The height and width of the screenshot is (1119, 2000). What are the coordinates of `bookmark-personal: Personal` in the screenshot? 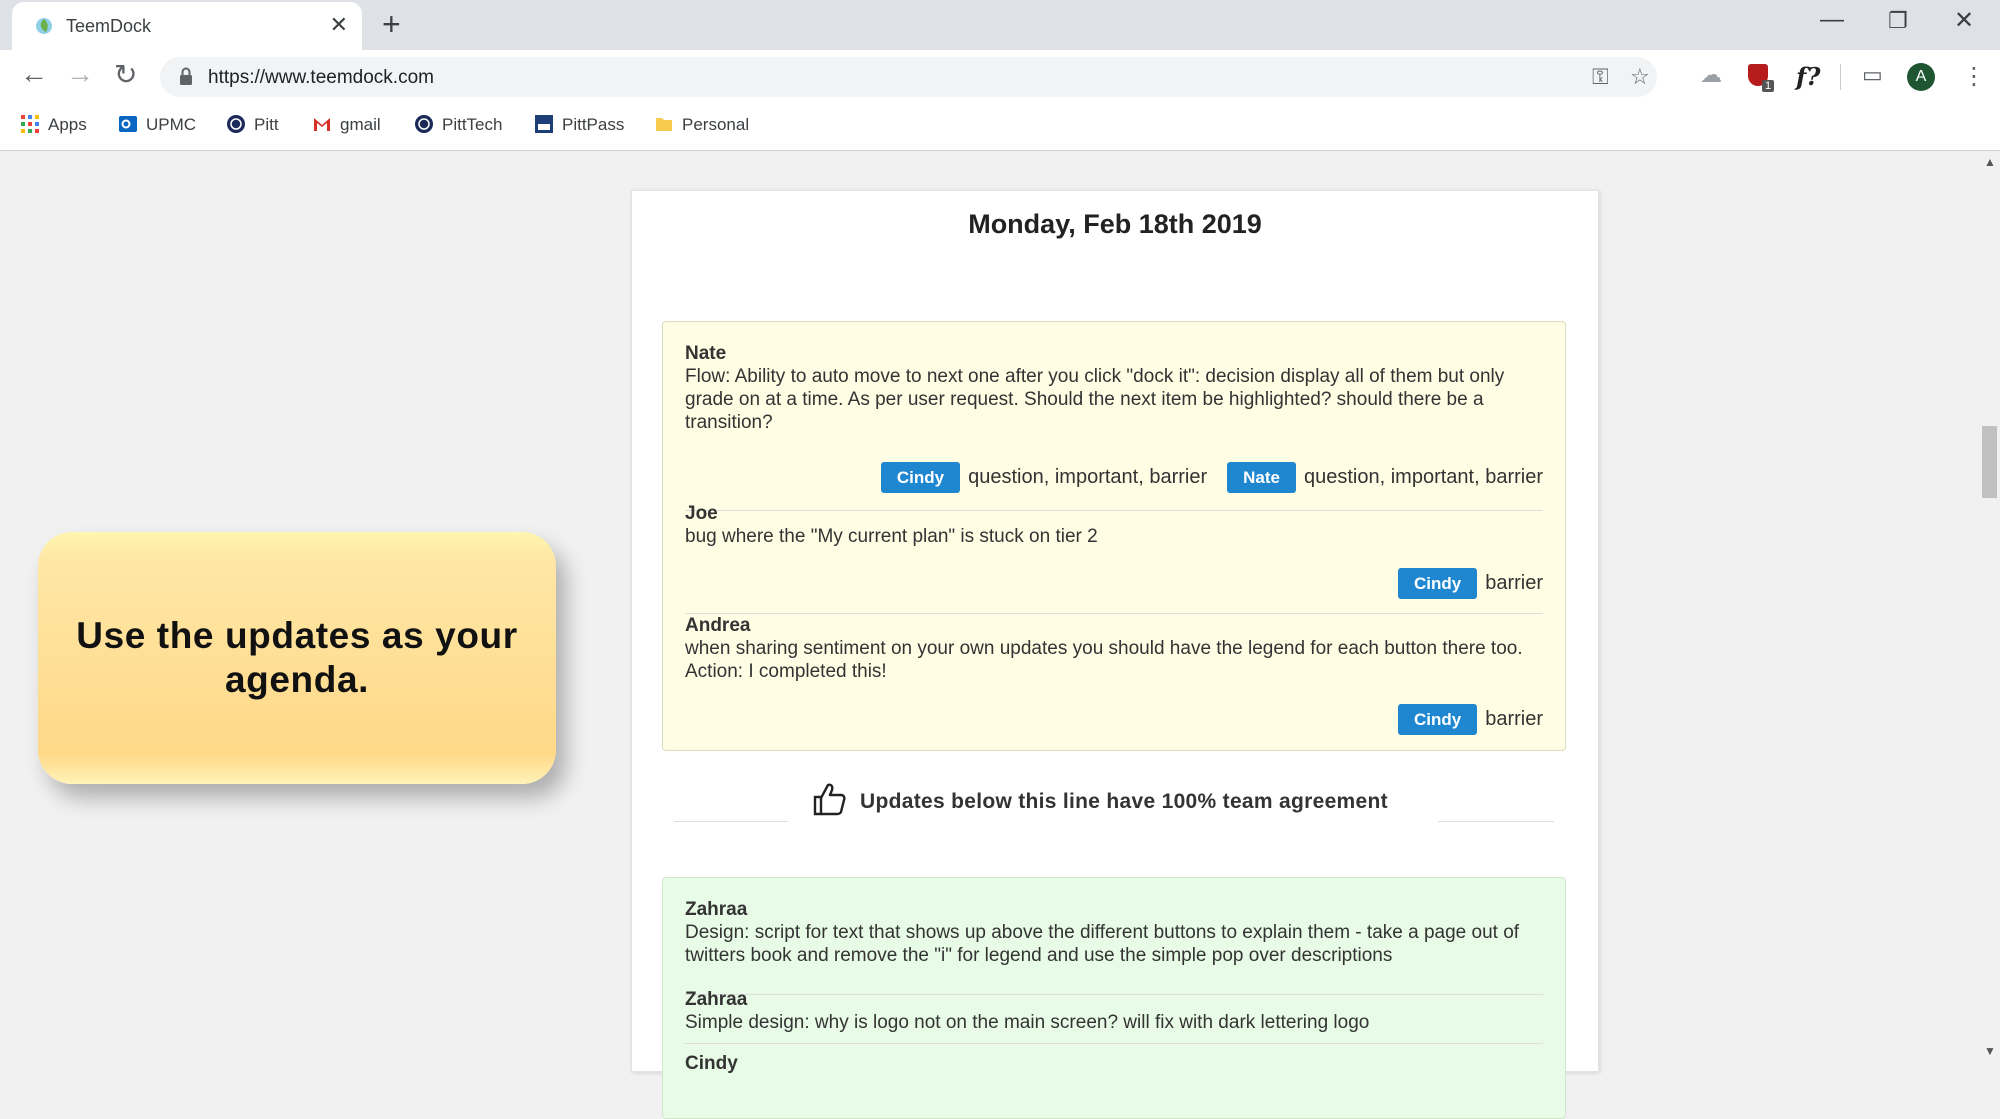 It's located at (701, 124).